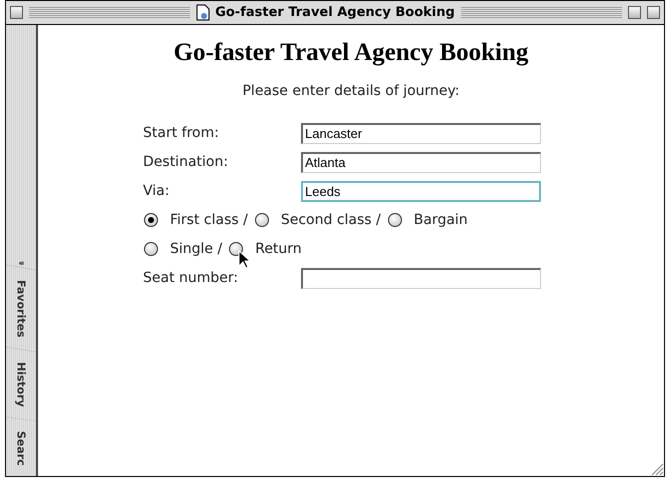  I want to click on window-title: Go-faster Travel Agency Booking, so click(335, 12).